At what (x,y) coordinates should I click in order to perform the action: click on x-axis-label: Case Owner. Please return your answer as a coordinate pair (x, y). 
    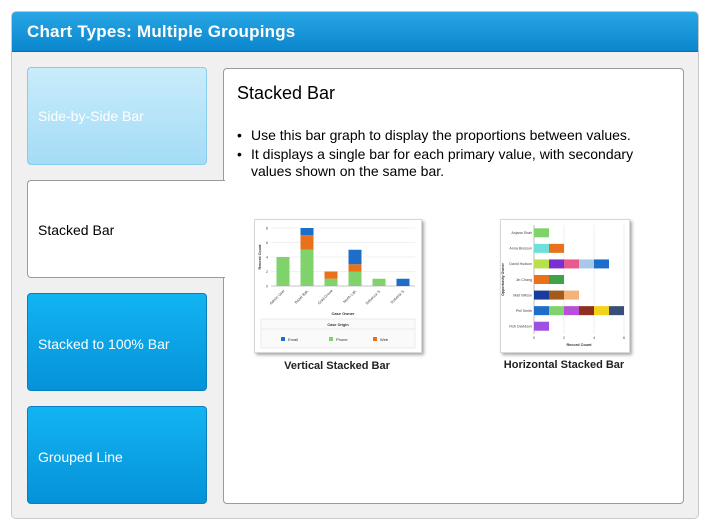
    Looking at the image, I should click on (343, 313).